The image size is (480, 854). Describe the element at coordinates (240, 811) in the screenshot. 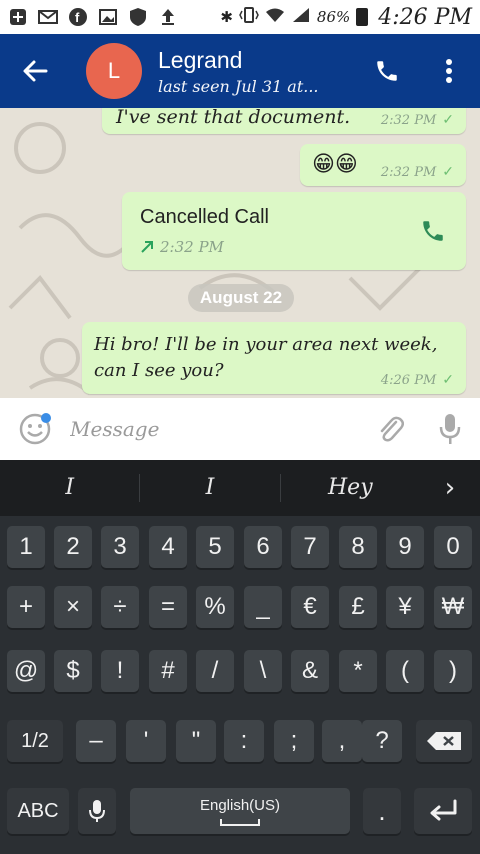

I see `space-bar: English(US)` at that location.